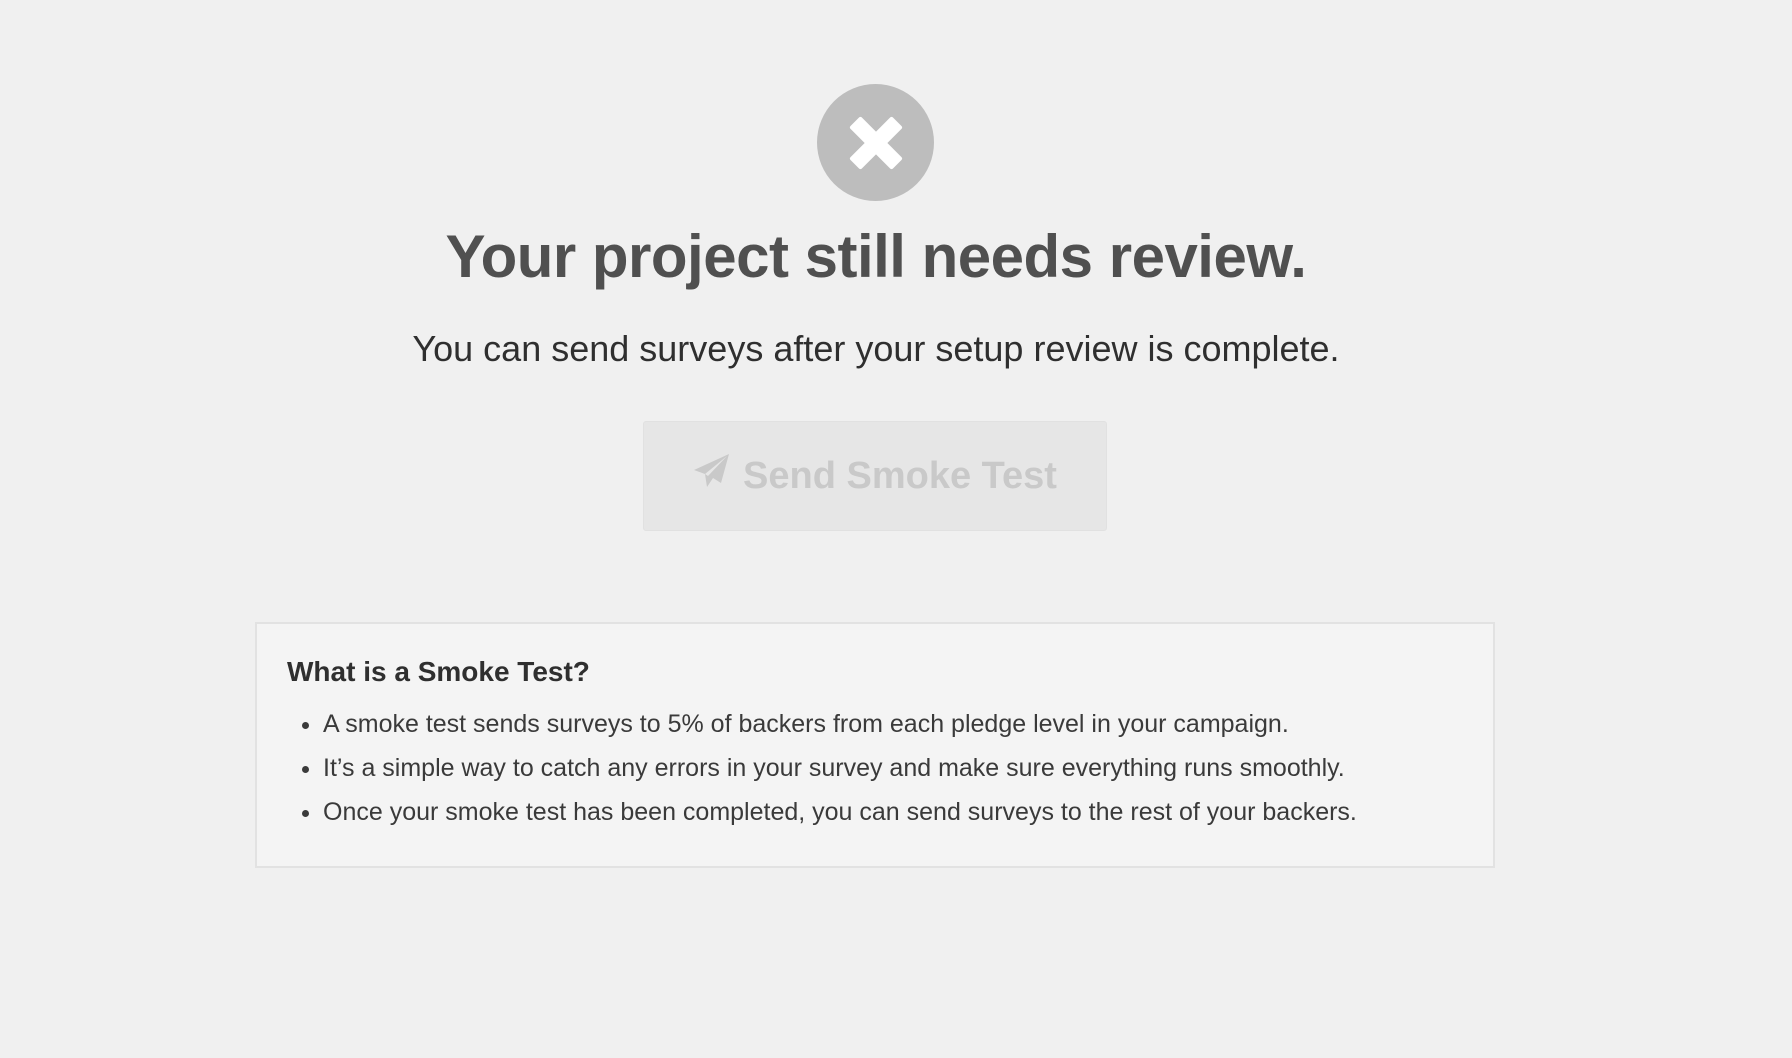  Describe the element at coordinates (876, 256) in the screenshot. I see `page-title: Your project still needs review.` at that location.